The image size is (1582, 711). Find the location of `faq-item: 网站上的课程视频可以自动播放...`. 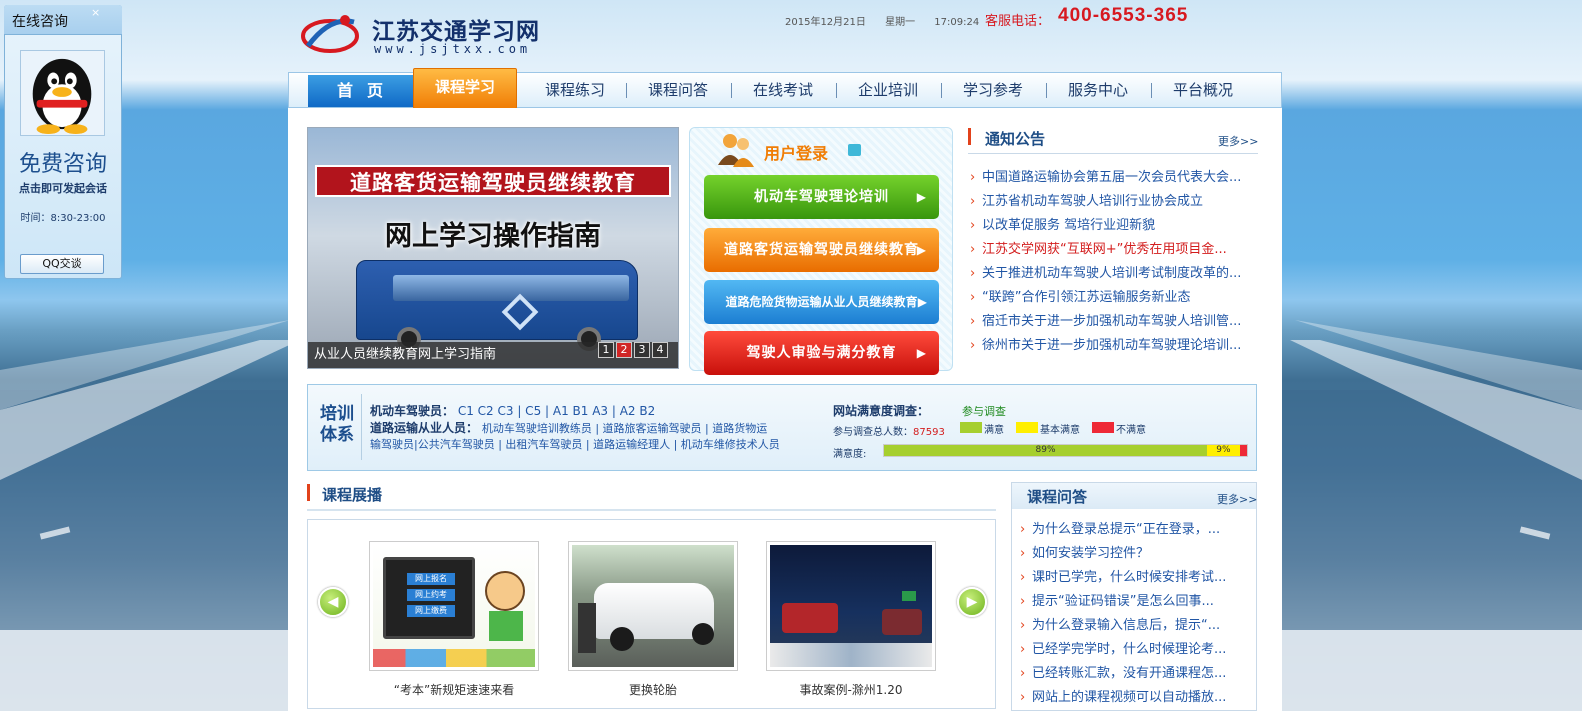

faq-item: 网站上的课程视频可以自动播放... is located at coordinates (1131, 698).